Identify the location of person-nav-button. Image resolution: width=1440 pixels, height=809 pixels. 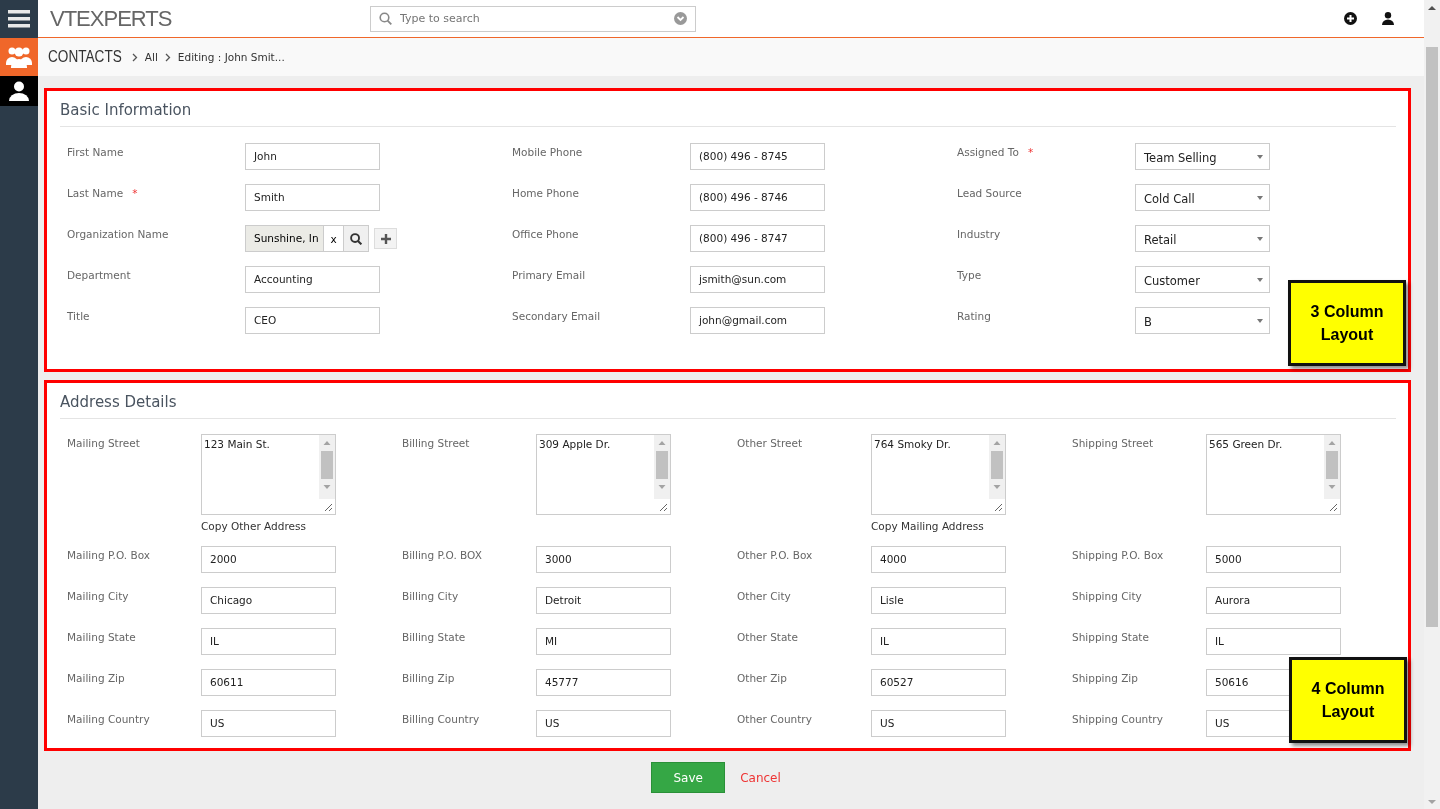
(19, 91).